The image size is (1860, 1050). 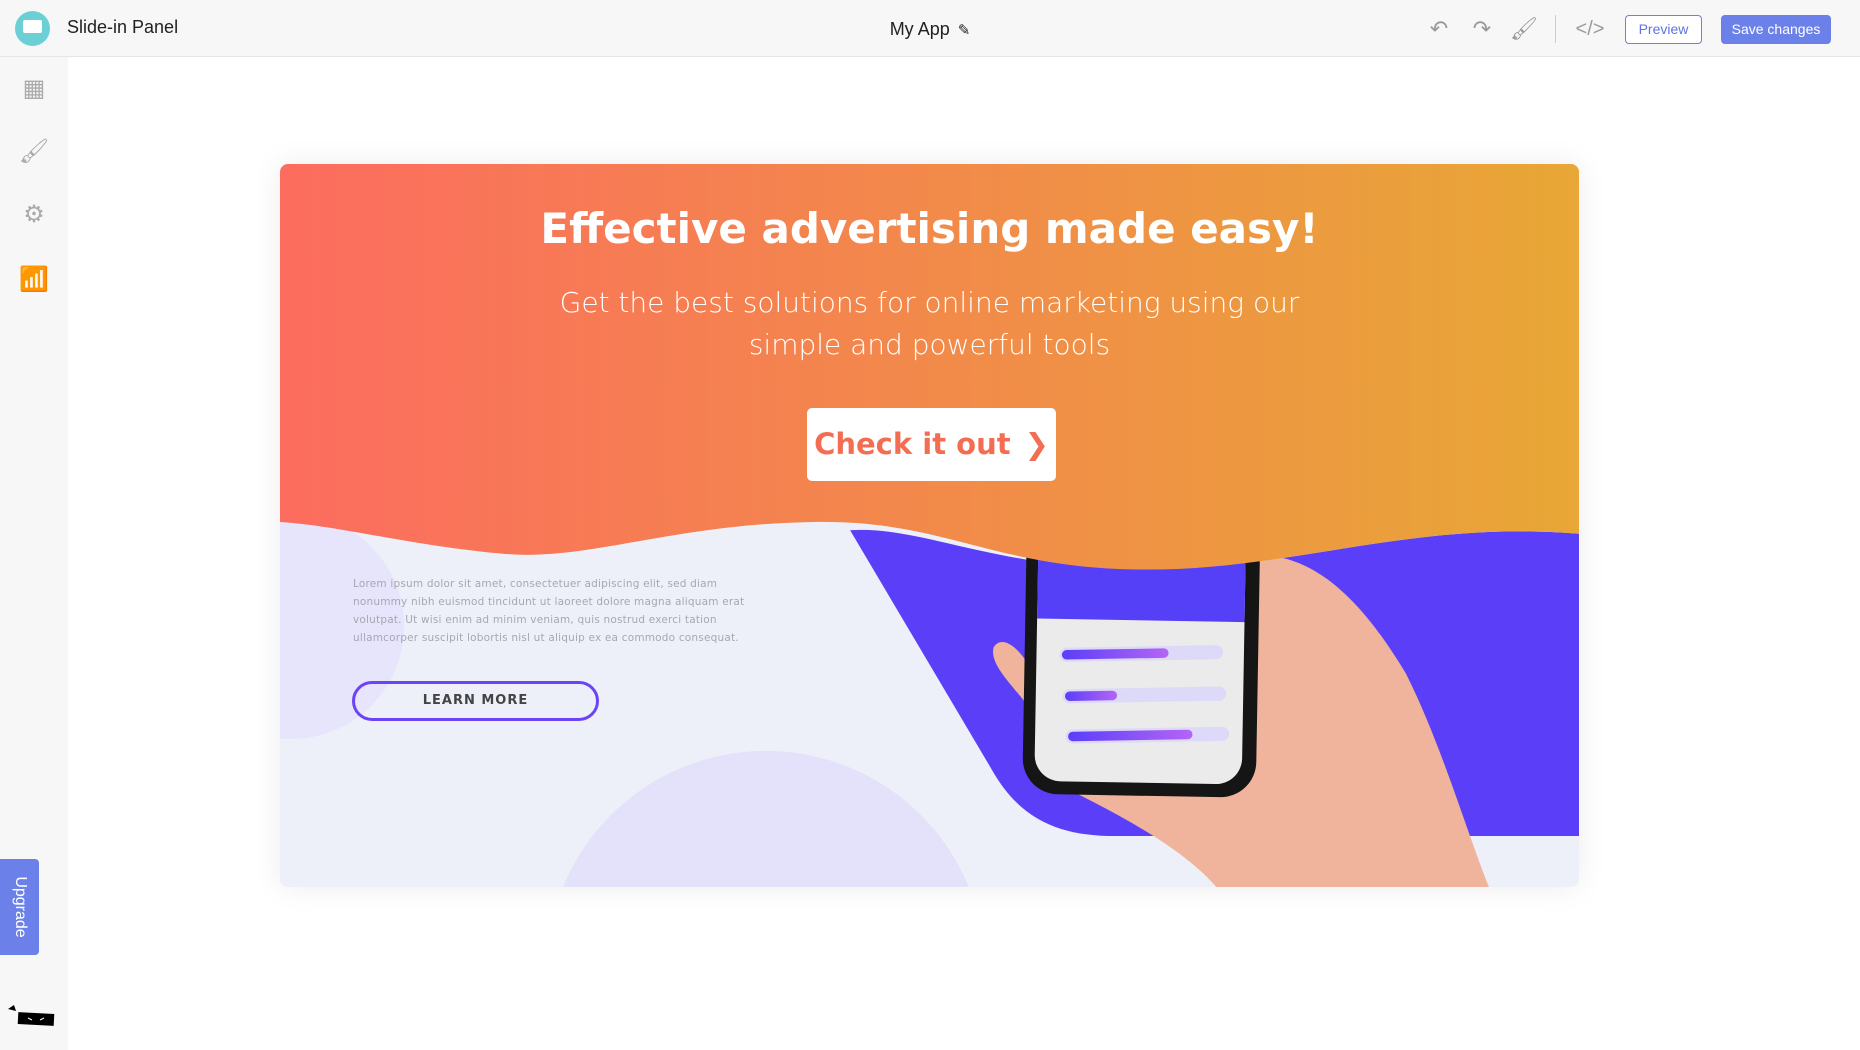 What do you see at coordinates (1590, 29) in the screenshot?
I see `code-icon: </>` at bounding box center [1590, 29].